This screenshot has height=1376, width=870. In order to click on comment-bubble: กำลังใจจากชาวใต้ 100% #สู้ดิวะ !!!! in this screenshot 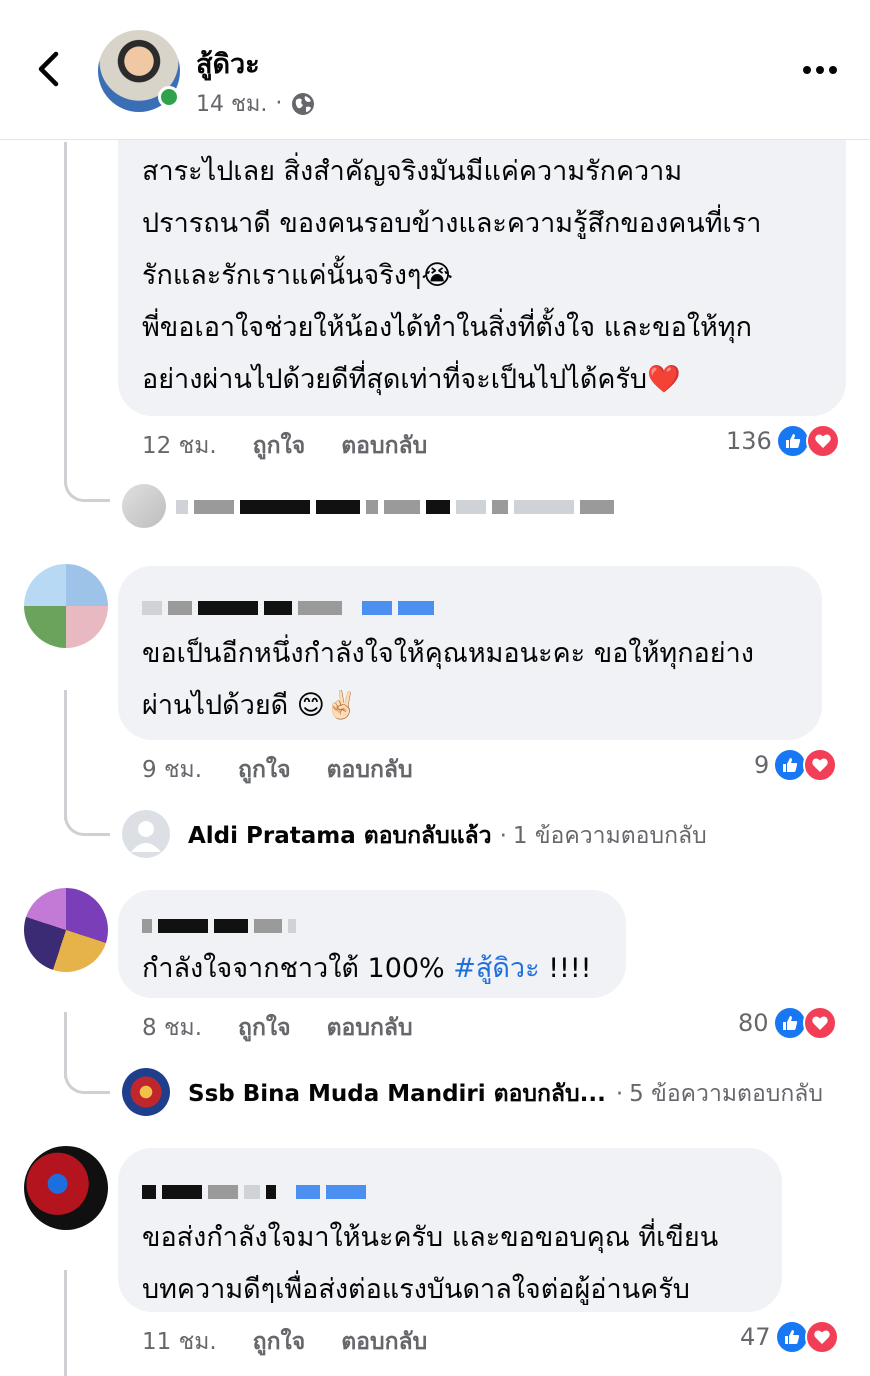, I will do `click(372, 944)`.